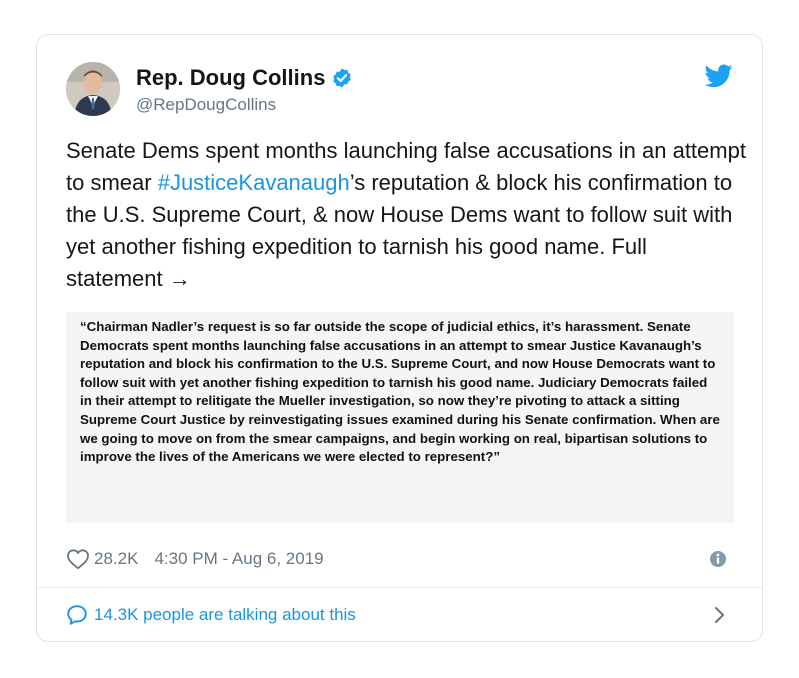  I want to click on verified-badge-icon, so click(342, 78).